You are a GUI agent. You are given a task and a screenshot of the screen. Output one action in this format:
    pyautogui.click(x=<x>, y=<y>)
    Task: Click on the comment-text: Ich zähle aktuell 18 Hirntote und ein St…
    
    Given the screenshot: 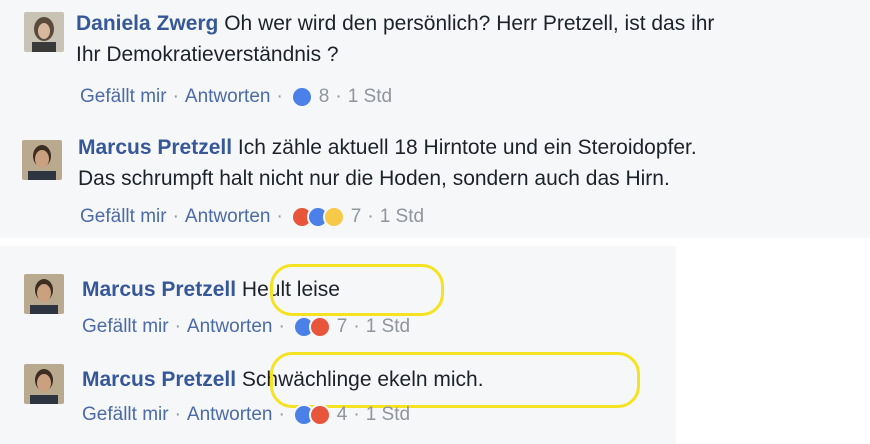 What is the action you would take?
    pyautogui.click(x=464, y=147)
    